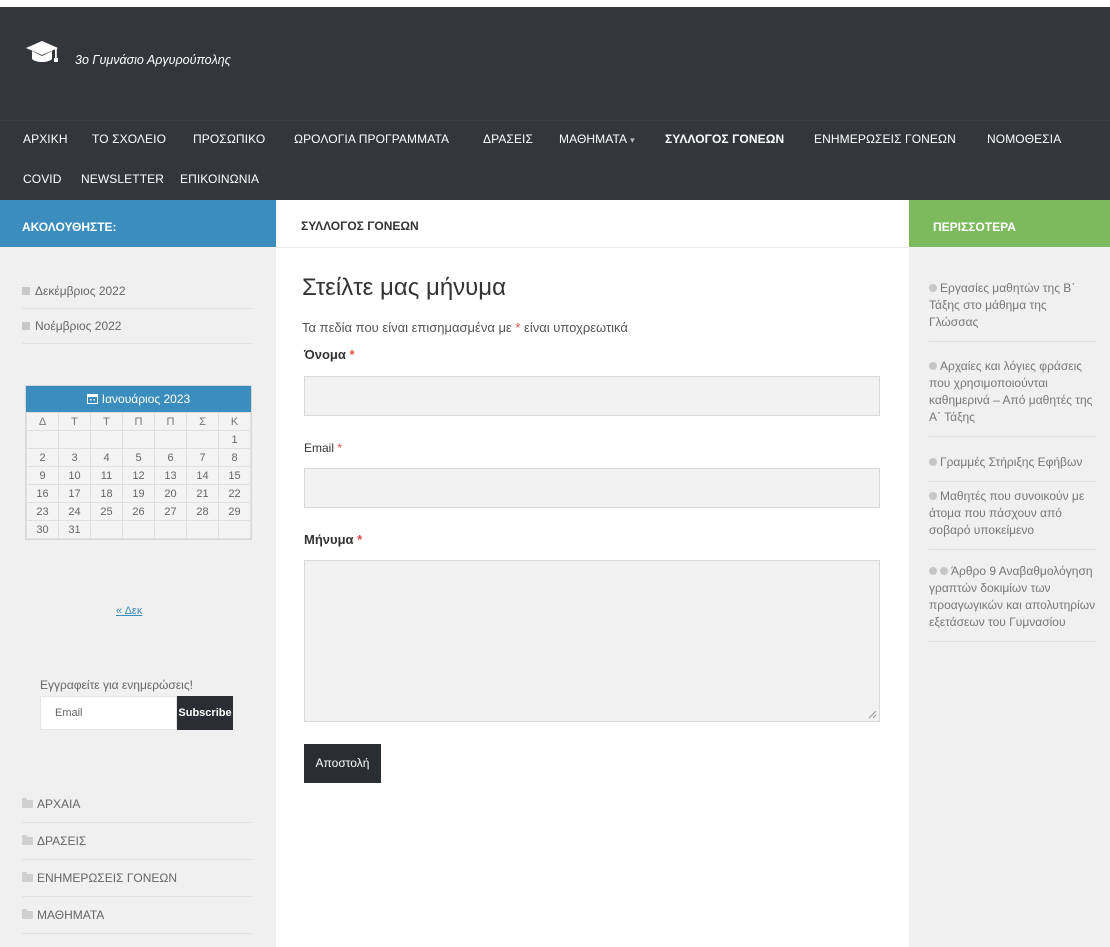 This screenshot has width=1110, height=947. Describe the element at coordinates (555, 120) in the screenshot. I see `header-divider` at that location.